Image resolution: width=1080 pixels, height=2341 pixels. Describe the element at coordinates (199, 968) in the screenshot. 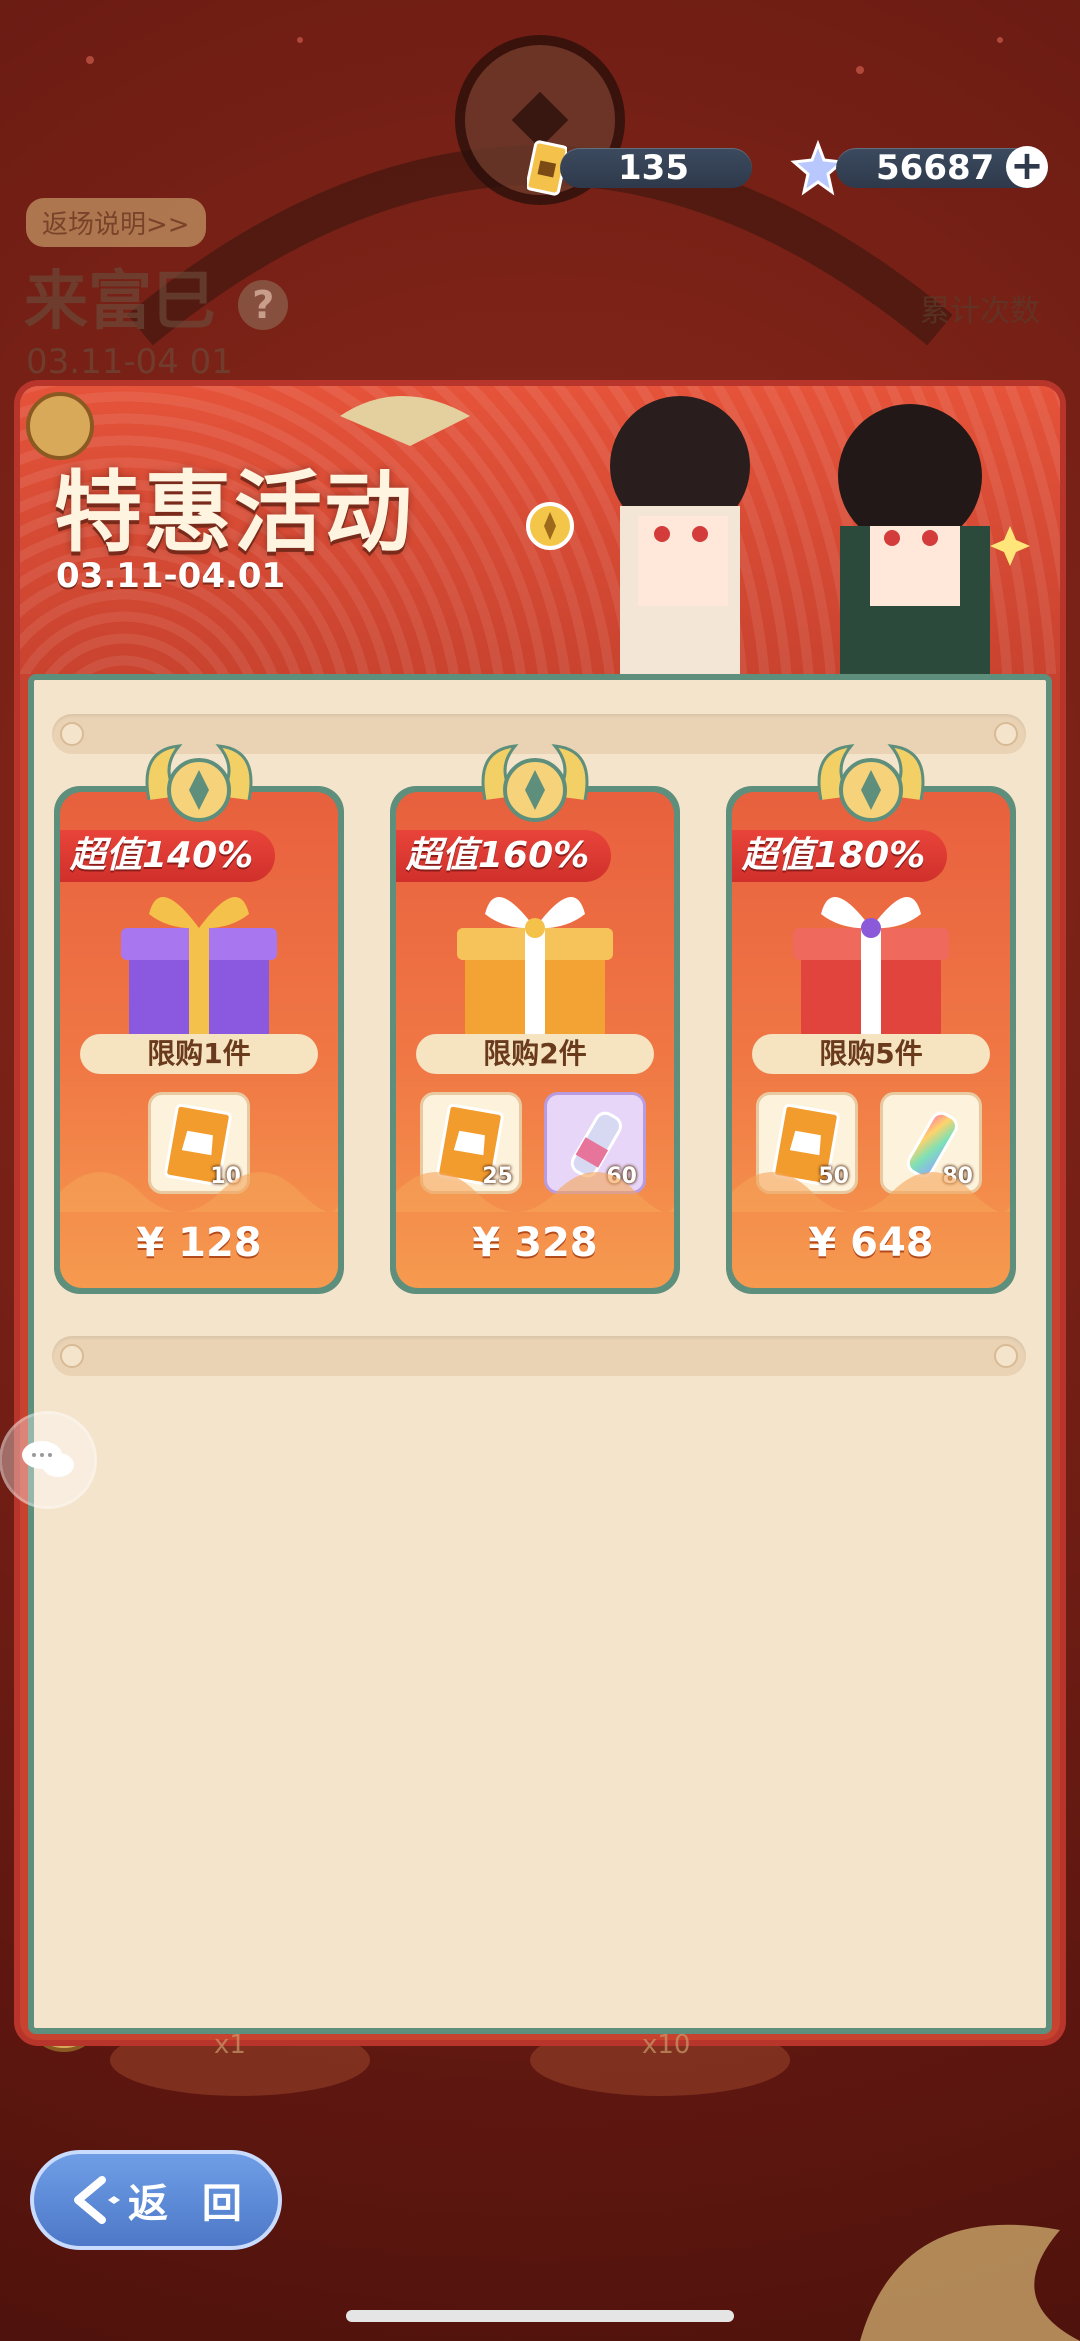

I see `purple-gift-box-icon` at that location.